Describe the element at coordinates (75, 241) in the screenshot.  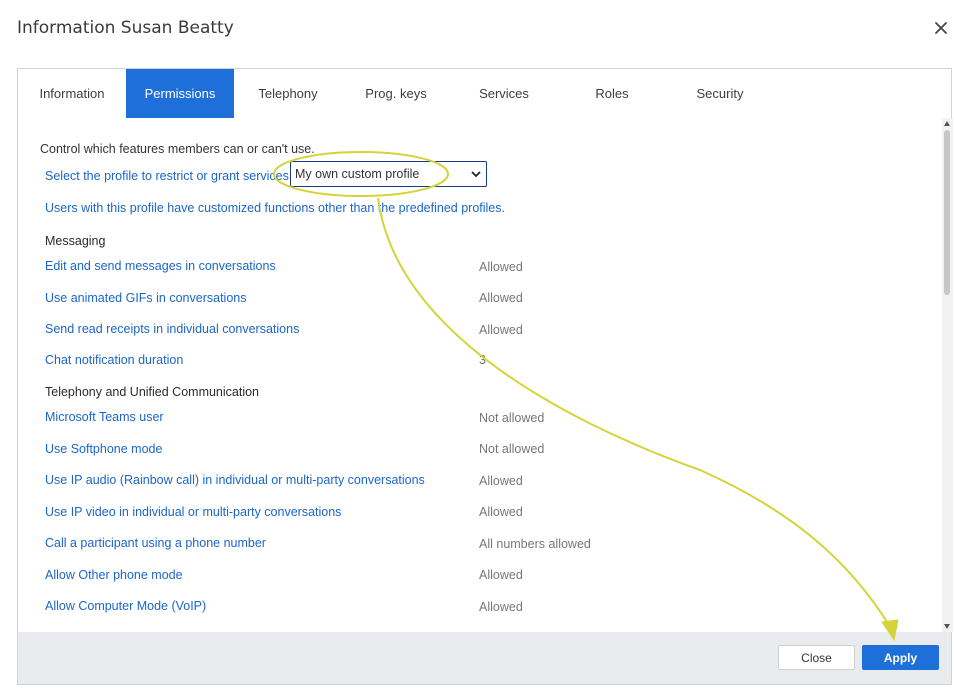
I see `section-title-messaging: Messaging` at that location.